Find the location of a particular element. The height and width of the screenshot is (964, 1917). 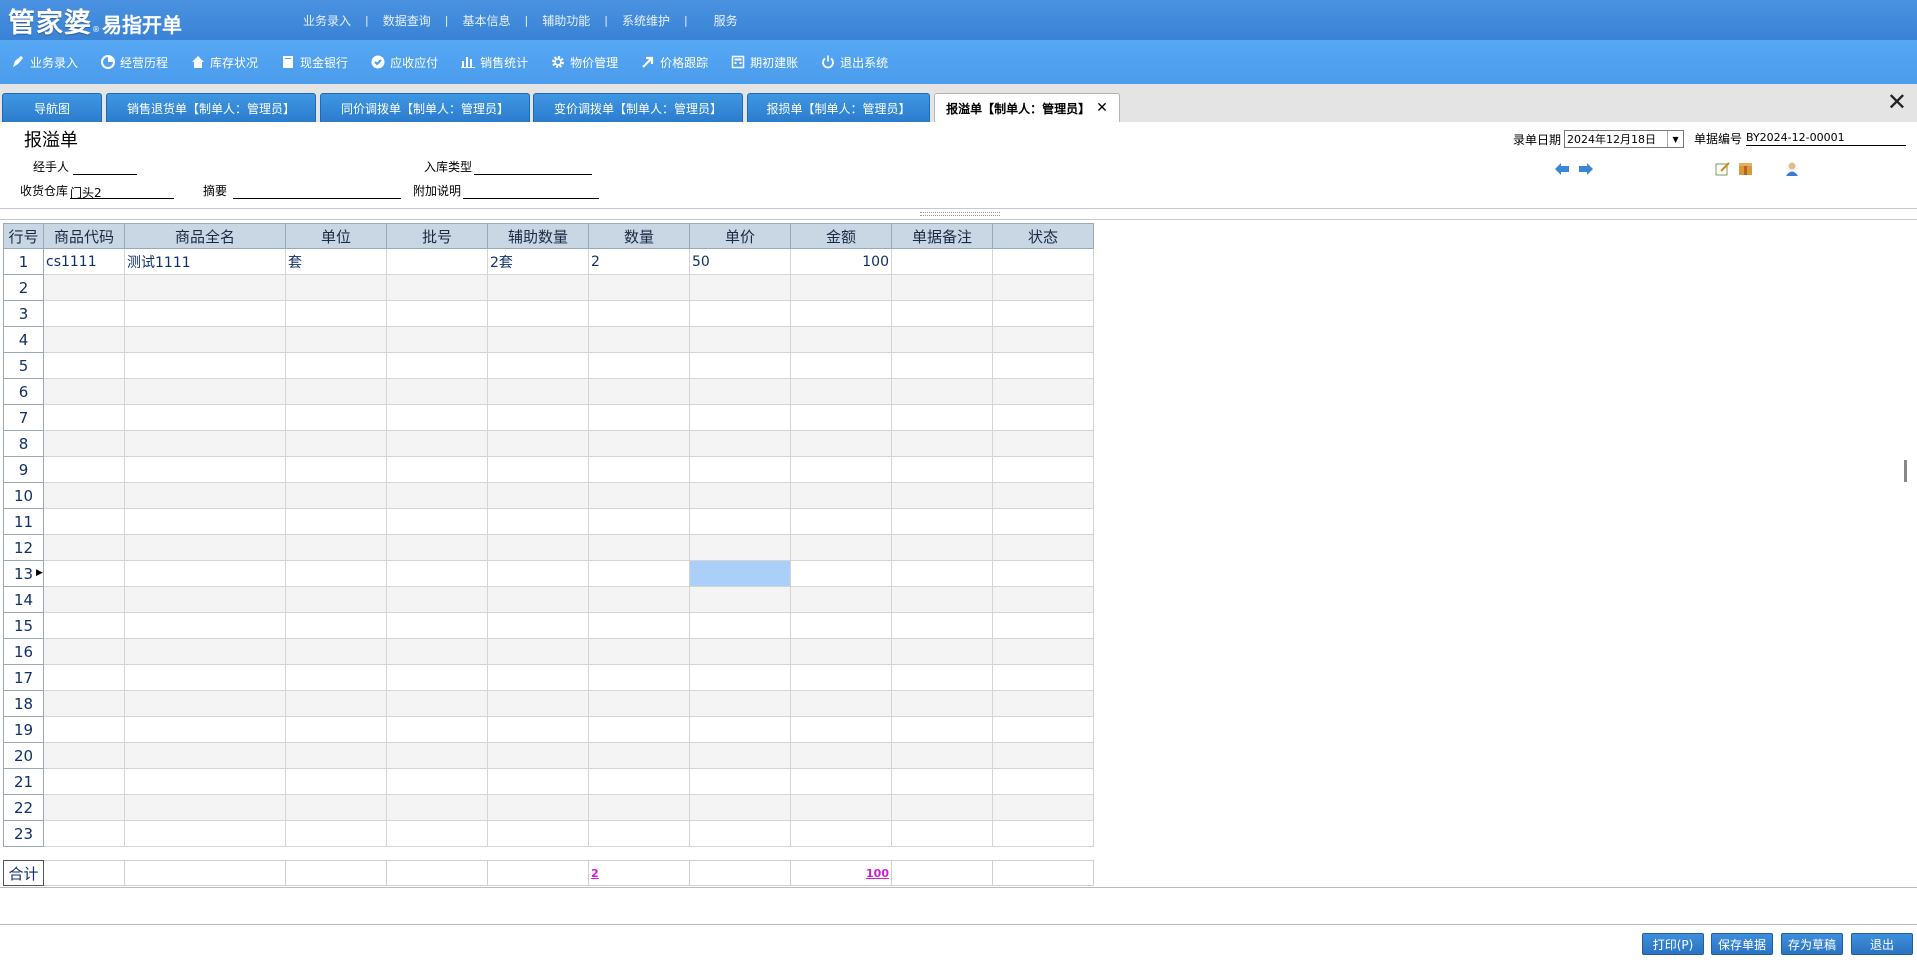

total-quantity: 2 is located at coordinates (595, 873).